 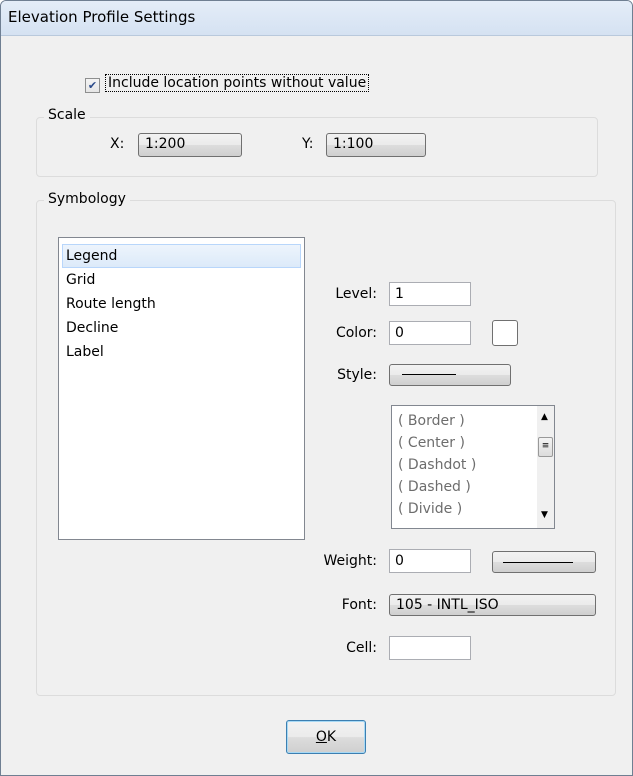 I want to click on ok-label-rest: K, so click(x=331, y=737).